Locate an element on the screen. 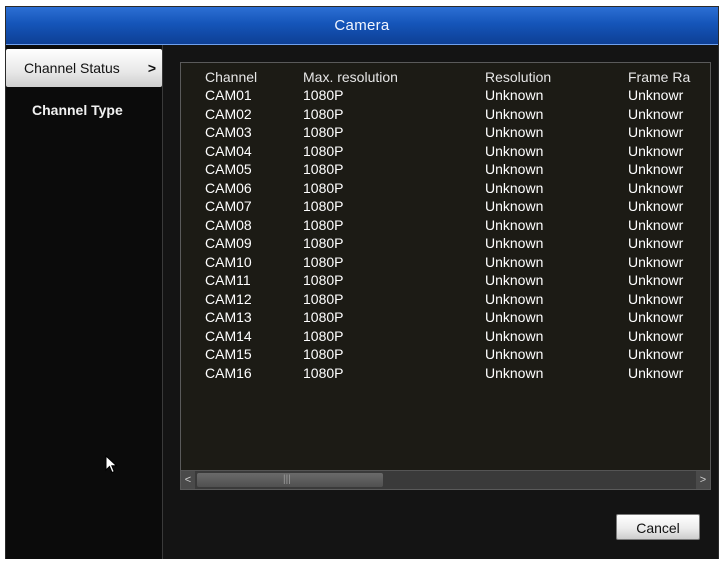 The width and height of the screenshot is (723, 562). window-title: Camera is located at coordinates (362, 25).